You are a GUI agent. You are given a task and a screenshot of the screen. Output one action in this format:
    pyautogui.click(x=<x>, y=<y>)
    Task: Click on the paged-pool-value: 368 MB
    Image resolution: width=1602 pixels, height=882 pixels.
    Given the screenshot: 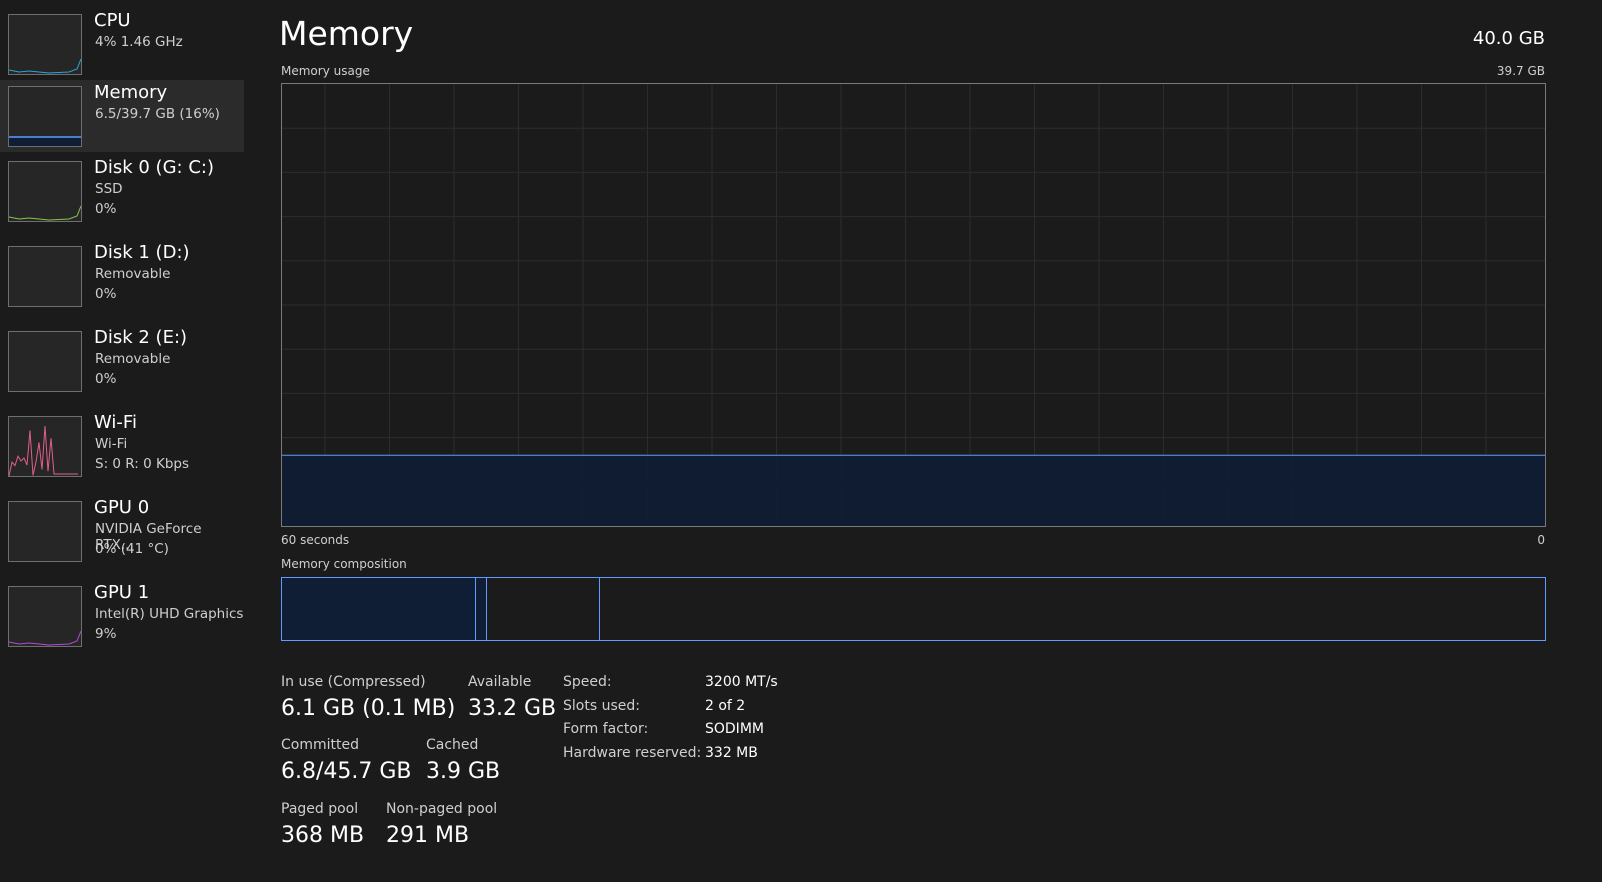 What is the action you would take?
    pyautogui.click(x=323, y=835)
    